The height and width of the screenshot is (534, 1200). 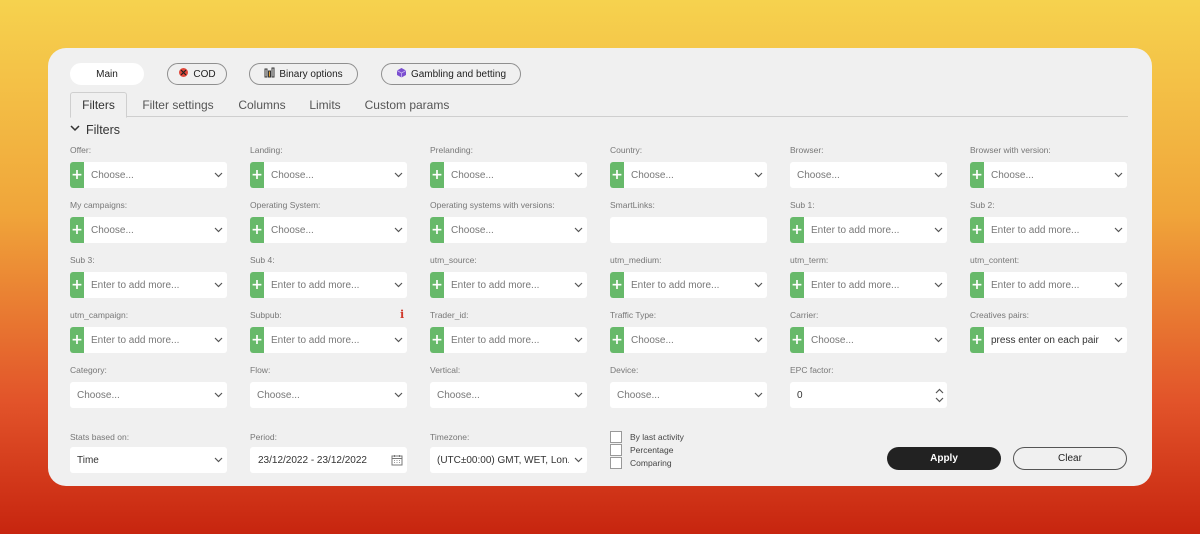 What do you see at coordinates (325, 104) in the screenshot?
I see `tab-limits: Limits` at bounding box center [325, 104].